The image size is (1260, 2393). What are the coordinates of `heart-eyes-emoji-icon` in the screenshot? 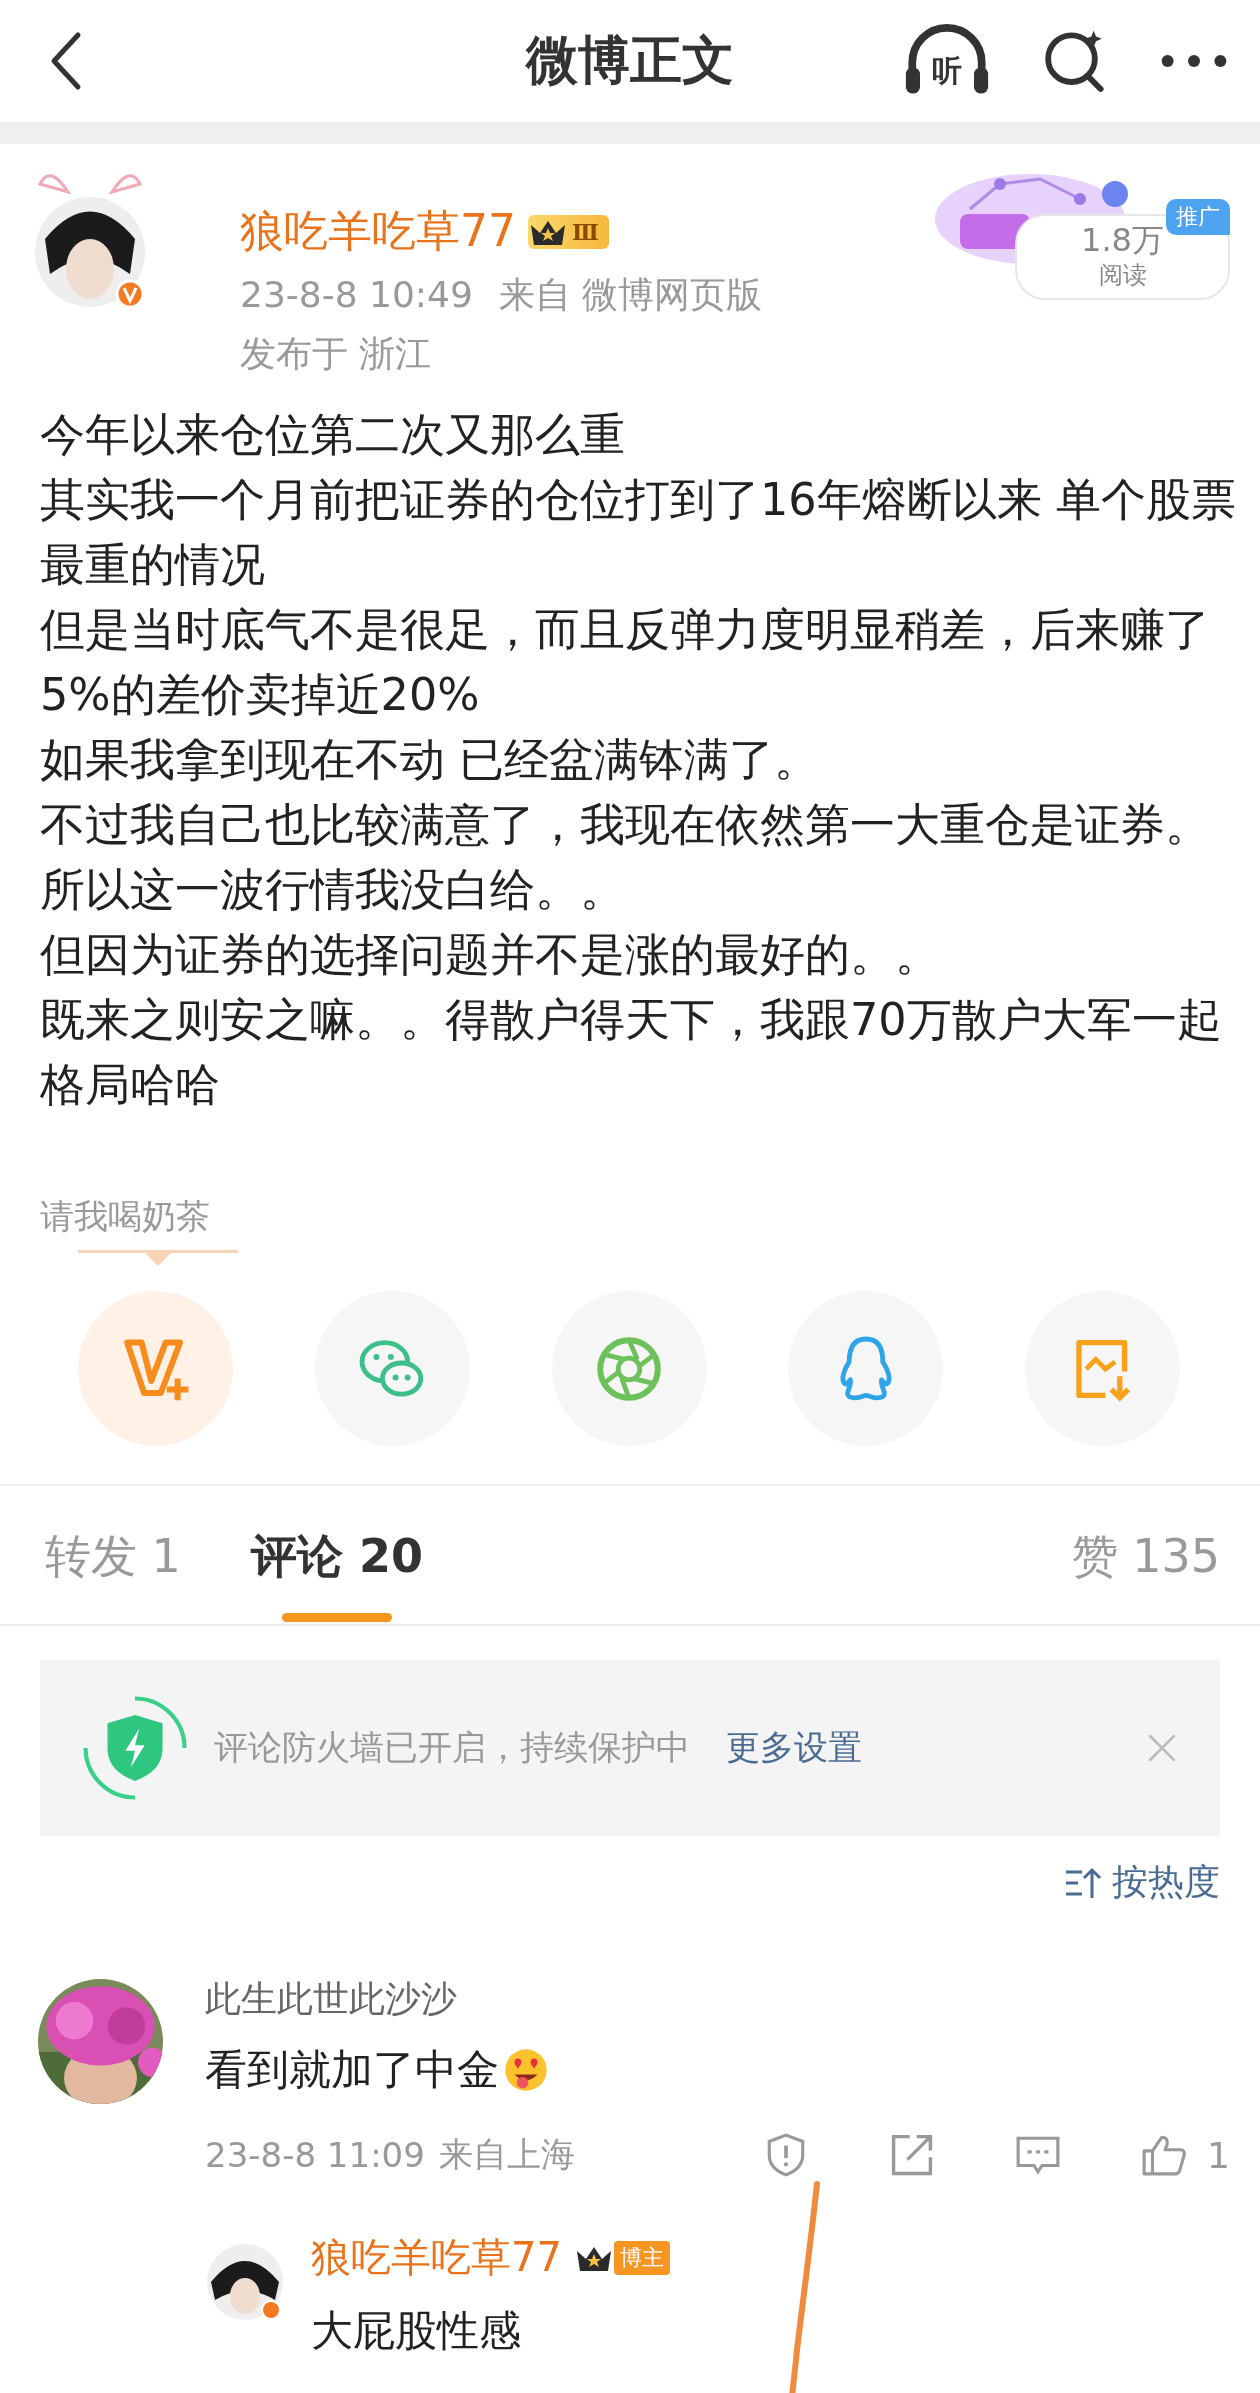 It's located at (526, 2070).